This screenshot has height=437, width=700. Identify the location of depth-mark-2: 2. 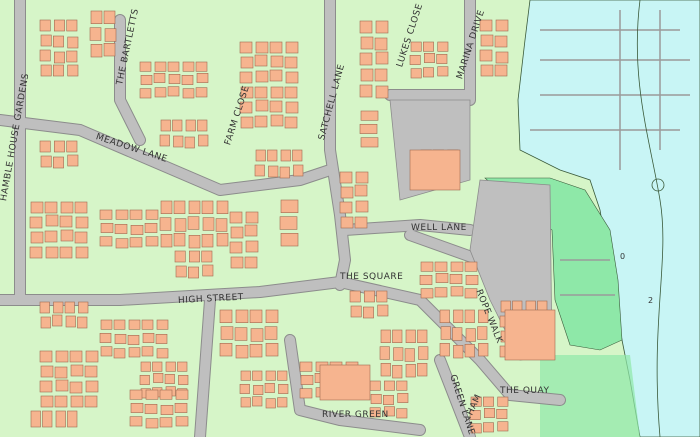
(651, 300).